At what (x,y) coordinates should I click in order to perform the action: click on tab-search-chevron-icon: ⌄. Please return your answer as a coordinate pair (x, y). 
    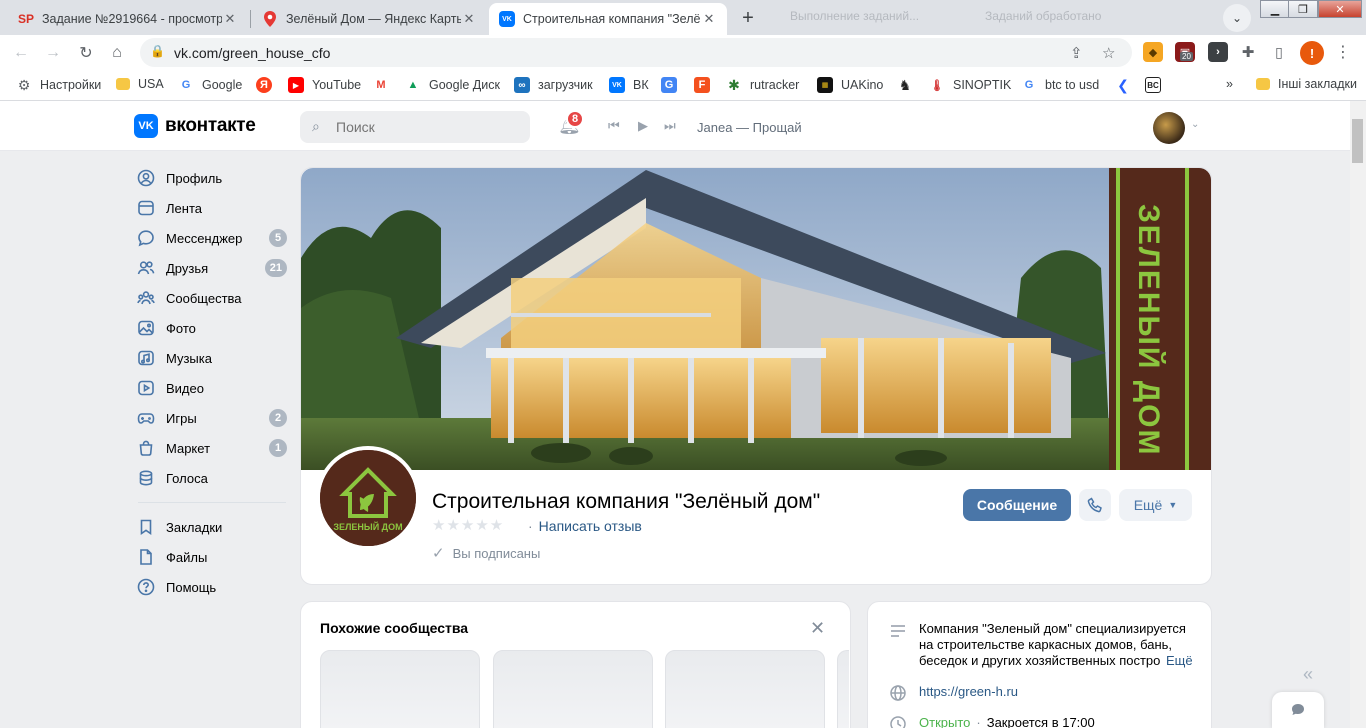
    Looking at the image, I should click on (1237, 18).